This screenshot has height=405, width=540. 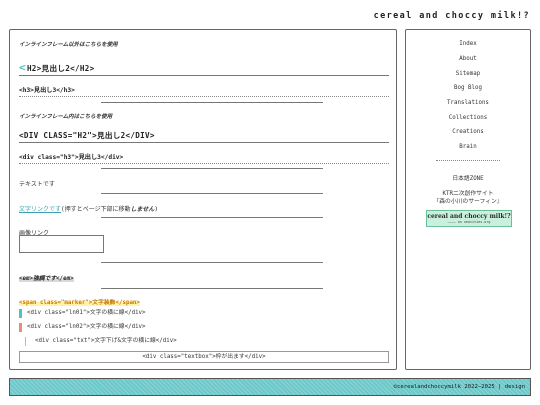 I want to click on sidebar-item-sitemap: Sitemap, so click(x=468, y=74).